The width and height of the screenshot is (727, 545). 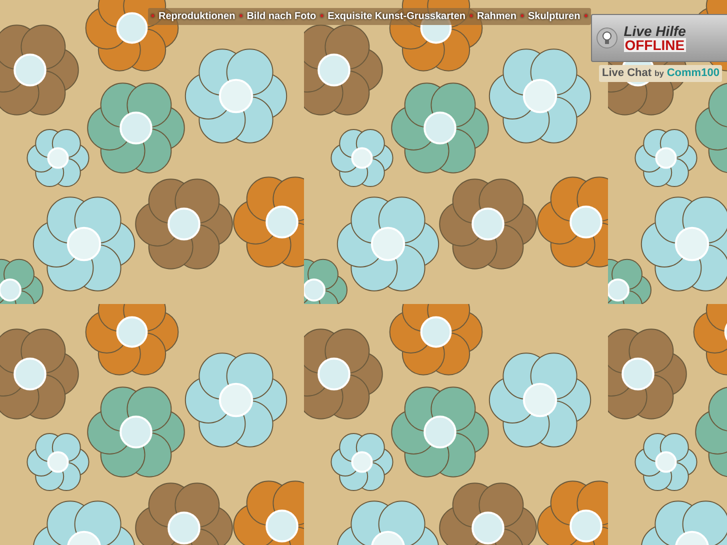 I want to click on light-bulb-icon, so click(x=607, y=38).